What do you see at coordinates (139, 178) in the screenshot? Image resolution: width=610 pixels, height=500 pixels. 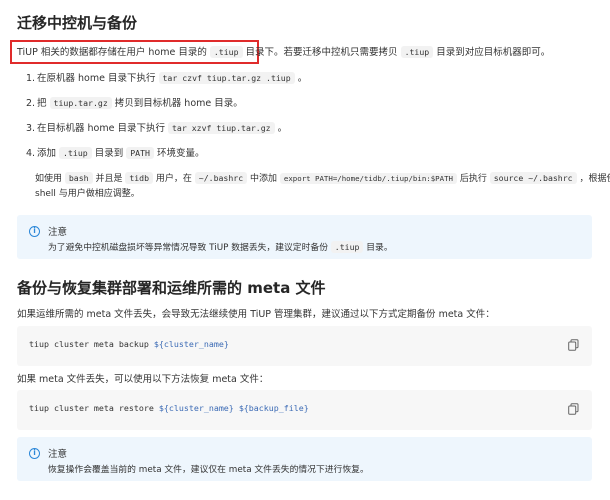 I see `inline-code: tidb` at bounding box center [139, 178].